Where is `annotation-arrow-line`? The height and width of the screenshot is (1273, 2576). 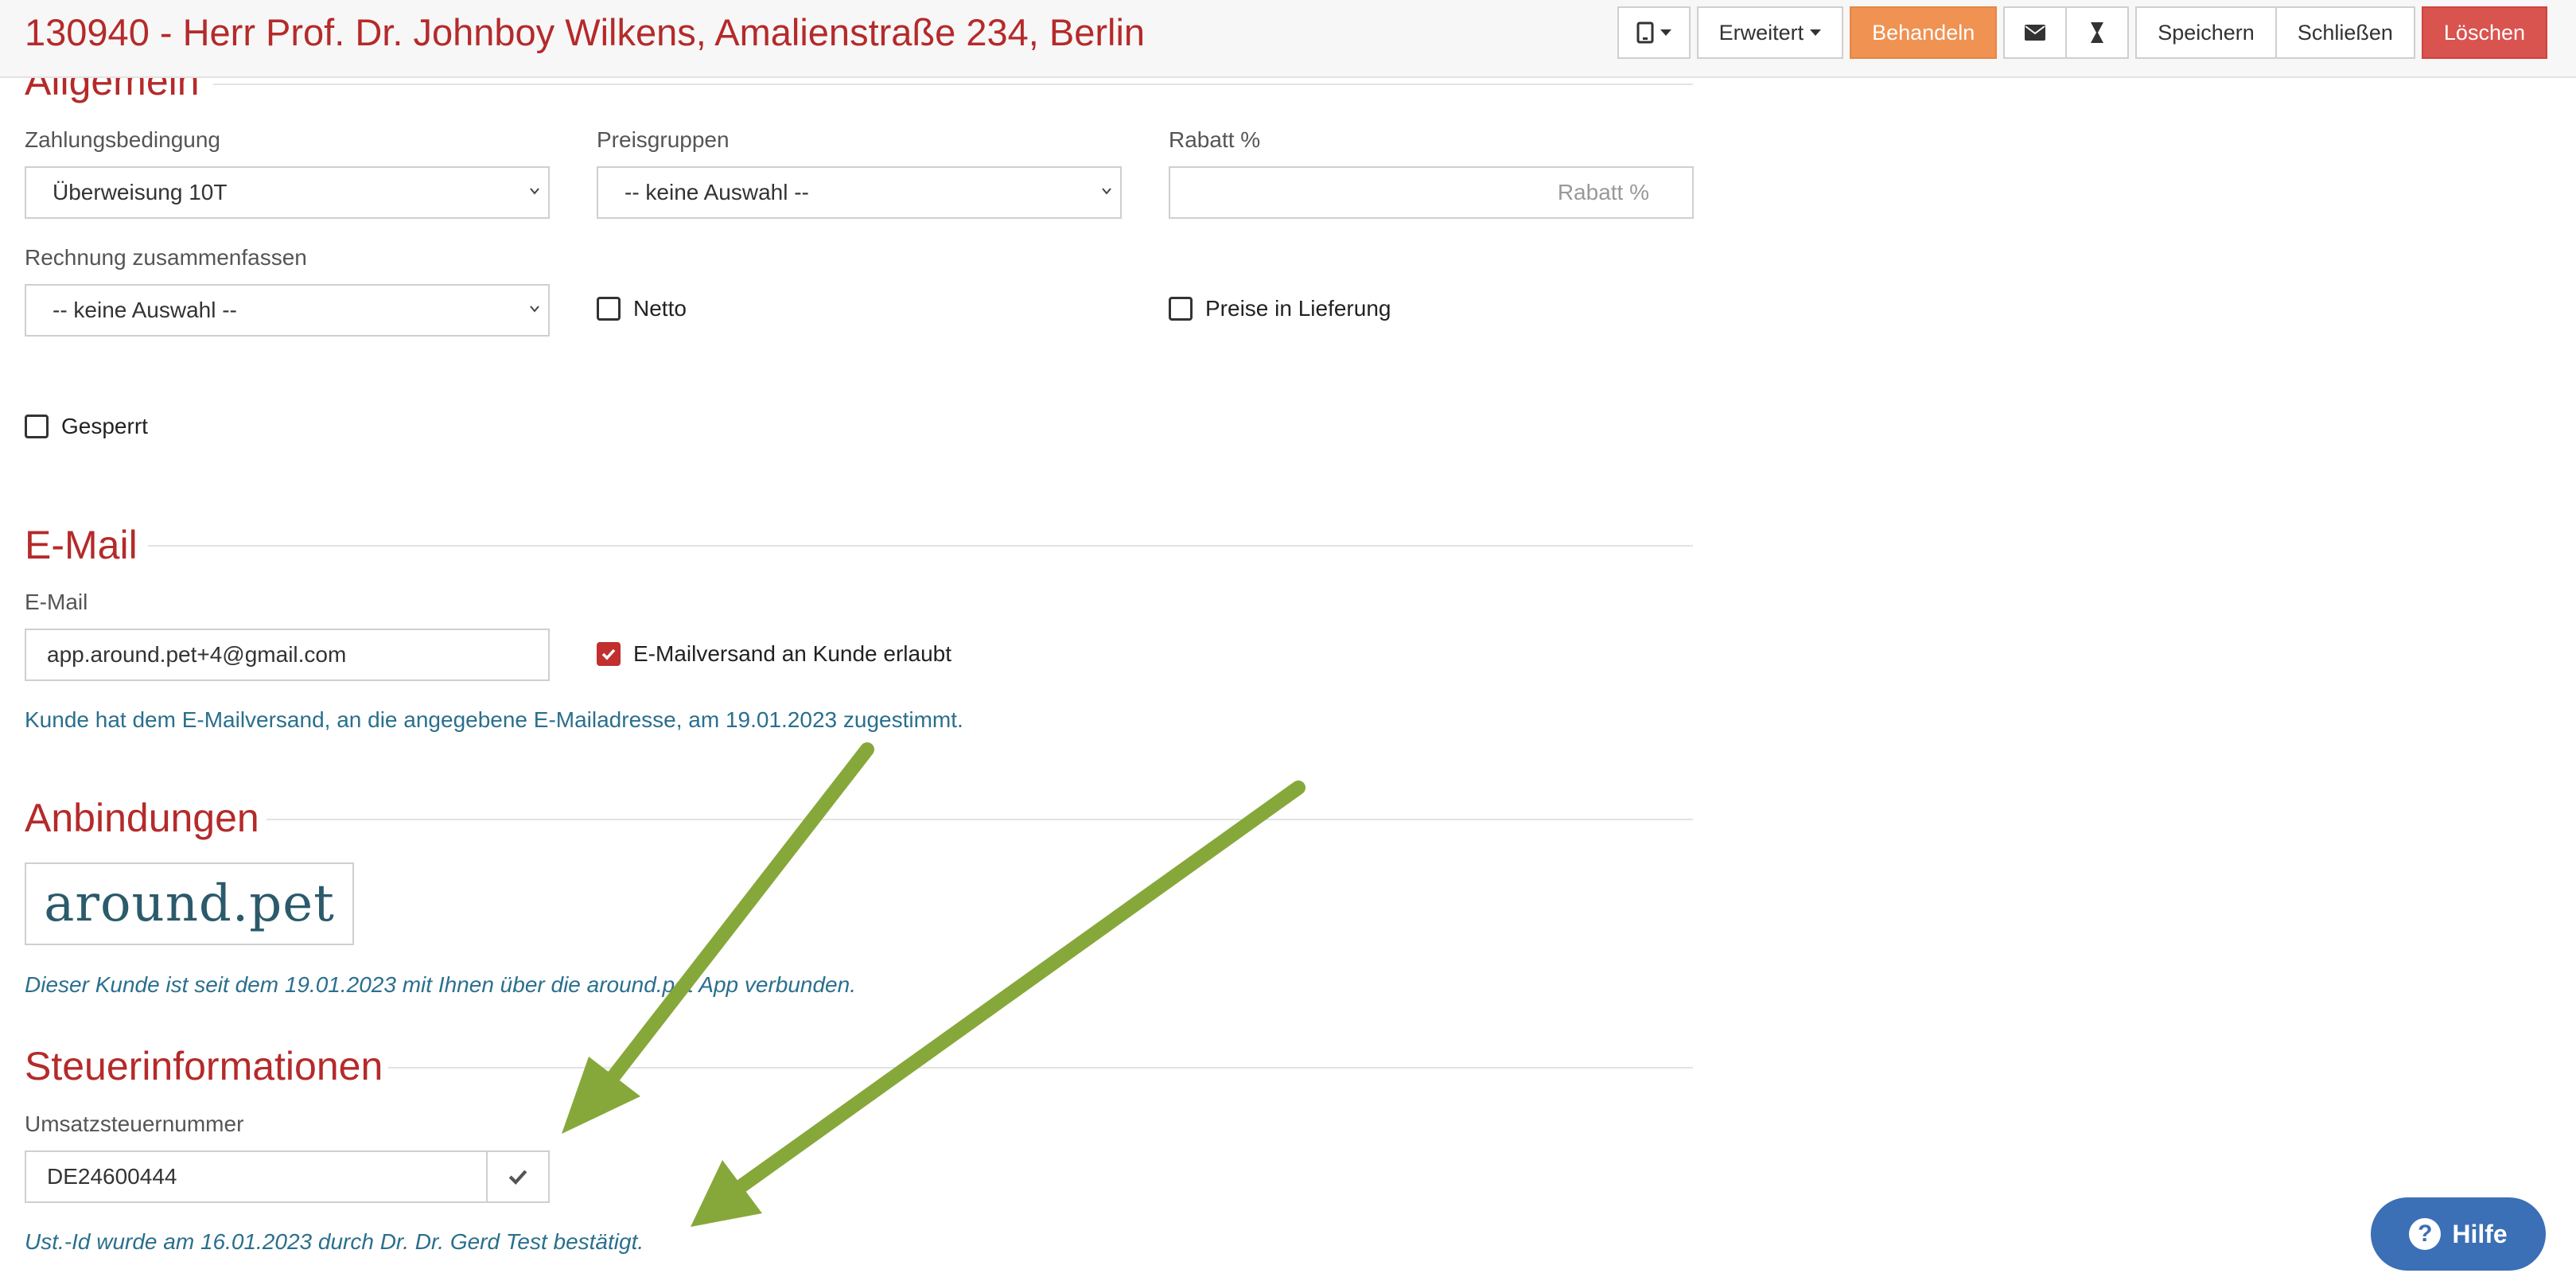
annotation-arrow-line is located at coordinates (741, 912).